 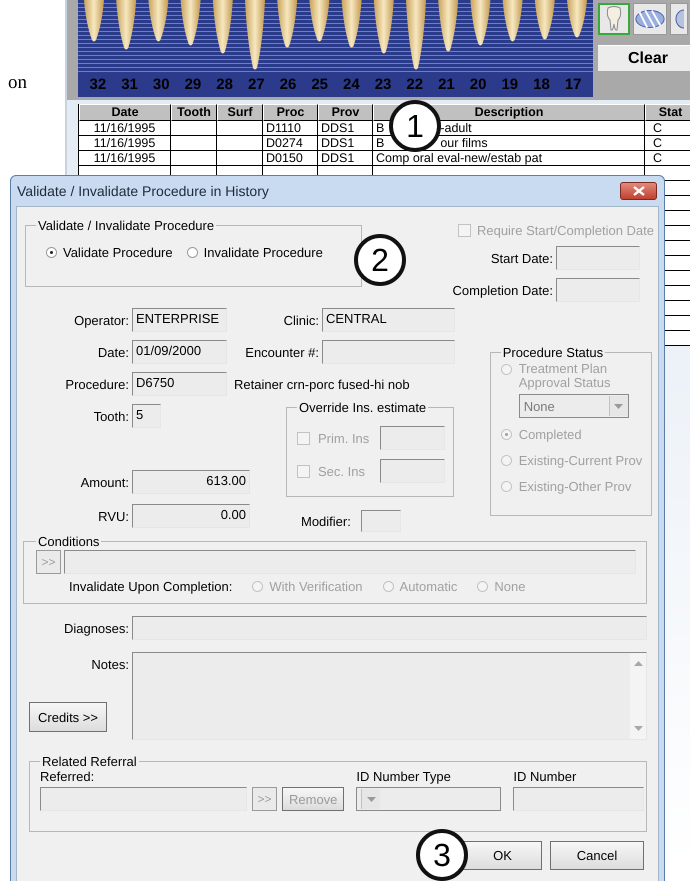 I want to click on tooth-icon, so click(x=614, y=19).